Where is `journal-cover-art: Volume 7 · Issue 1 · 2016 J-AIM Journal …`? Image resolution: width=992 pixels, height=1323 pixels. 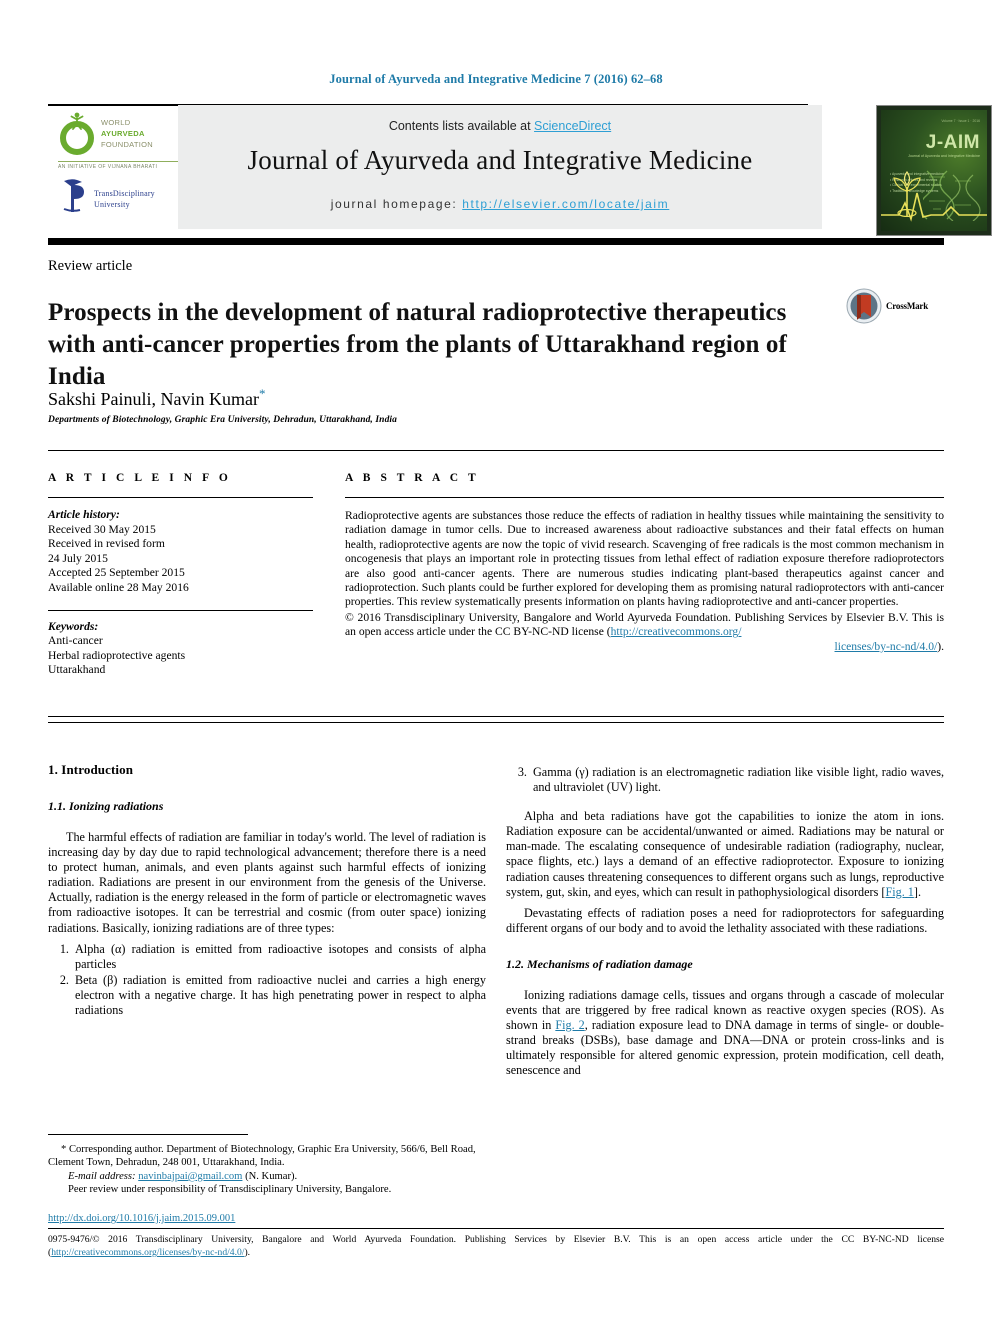 journal-cover-art: Volume 7 · Issue 1 · 2016 J-AIM Journal … is located at coordinates (934, 170).